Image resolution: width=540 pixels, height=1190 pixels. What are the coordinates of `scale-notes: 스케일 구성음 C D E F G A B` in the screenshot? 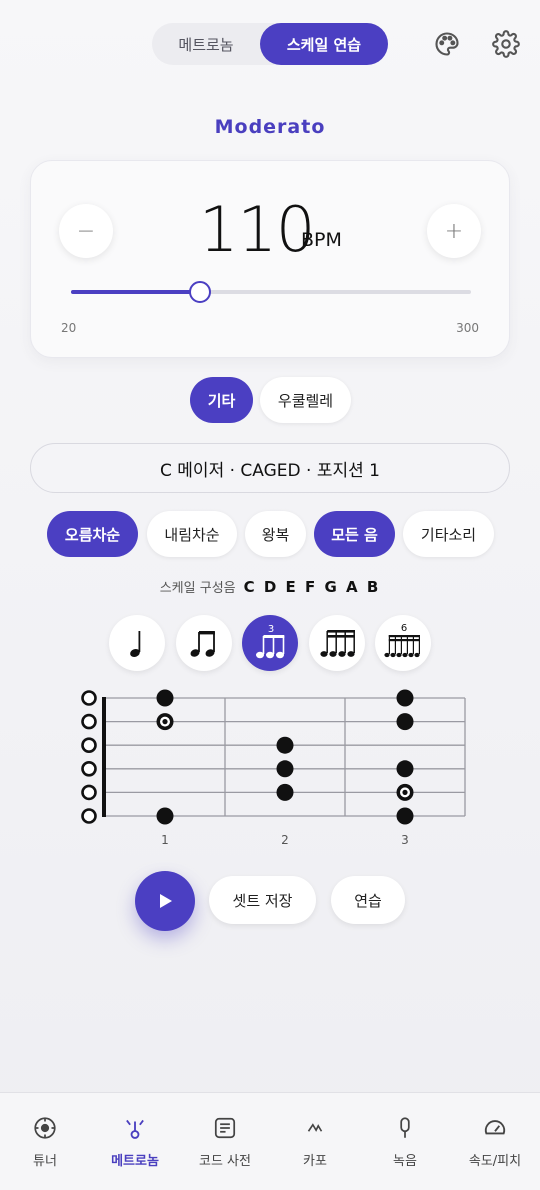 It's located at (270, 586).